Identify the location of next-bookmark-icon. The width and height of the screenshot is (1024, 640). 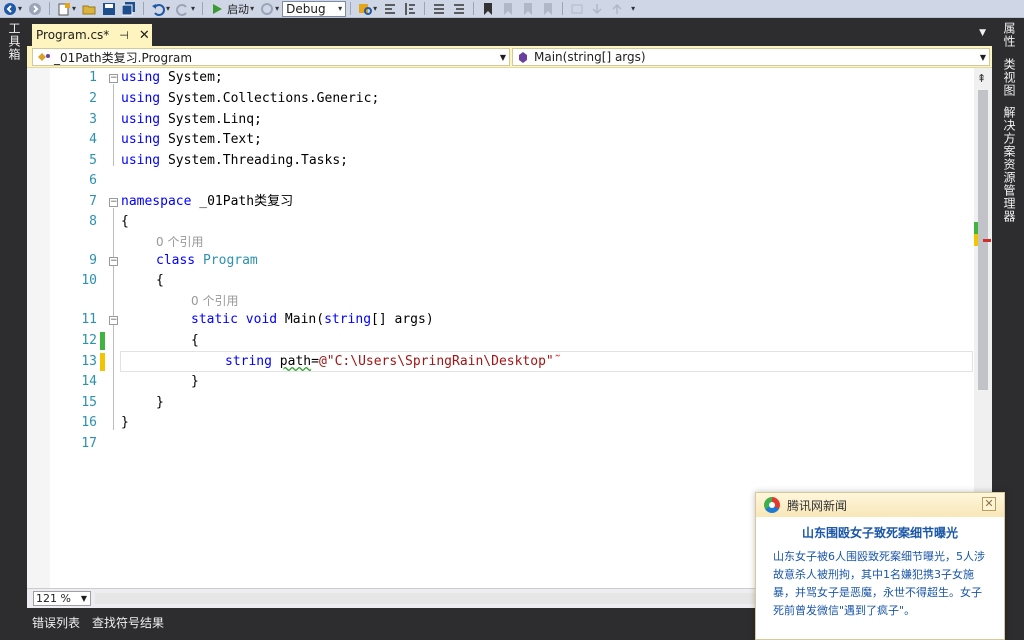
(528, 9).